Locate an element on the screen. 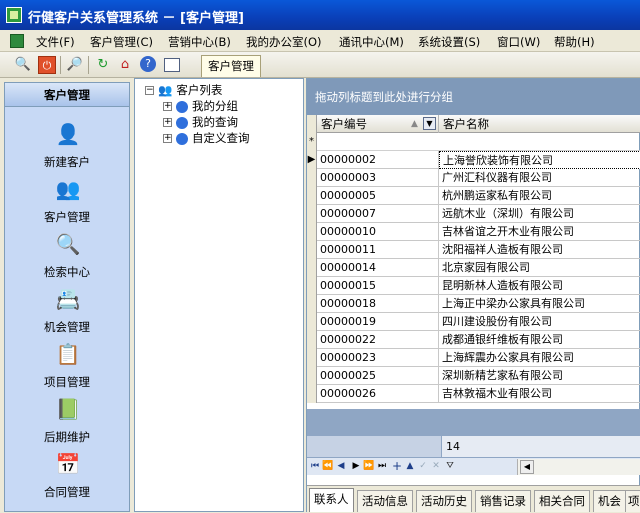 The width and height of the screenshot is (640, 513). cell-customer-id: 00000015 is located at coordinates (378, 286).